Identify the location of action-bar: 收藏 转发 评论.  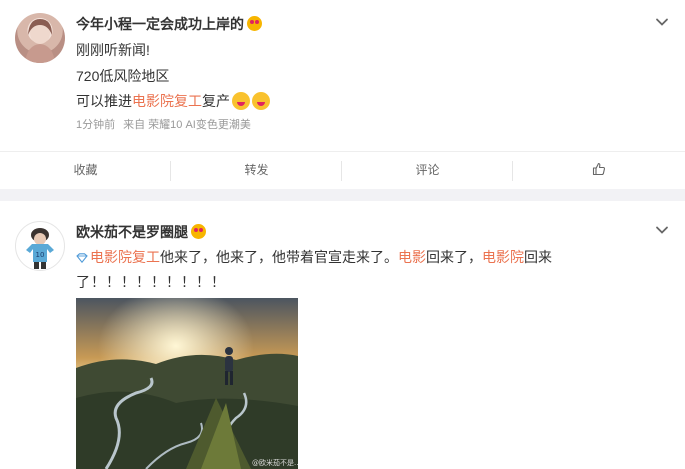
(342, 170).